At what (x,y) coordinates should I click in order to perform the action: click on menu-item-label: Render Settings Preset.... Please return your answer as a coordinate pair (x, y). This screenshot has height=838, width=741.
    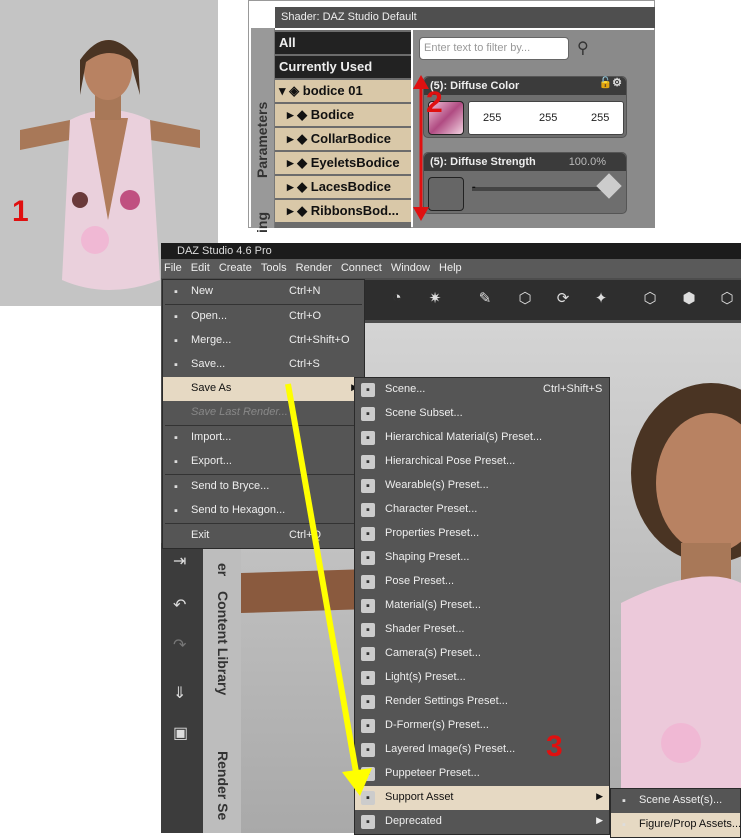
    Looking at the image, I should click on (446, 701).